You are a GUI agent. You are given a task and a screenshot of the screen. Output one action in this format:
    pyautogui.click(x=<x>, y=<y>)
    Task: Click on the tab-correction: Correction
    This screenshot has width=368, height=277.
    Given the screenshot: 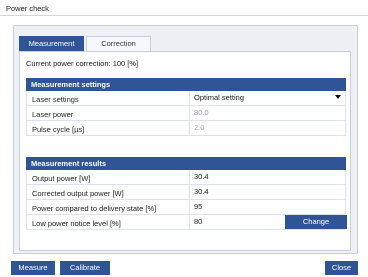 What is the action you would take?
    pyautogui.click(x=118, y=43)
    